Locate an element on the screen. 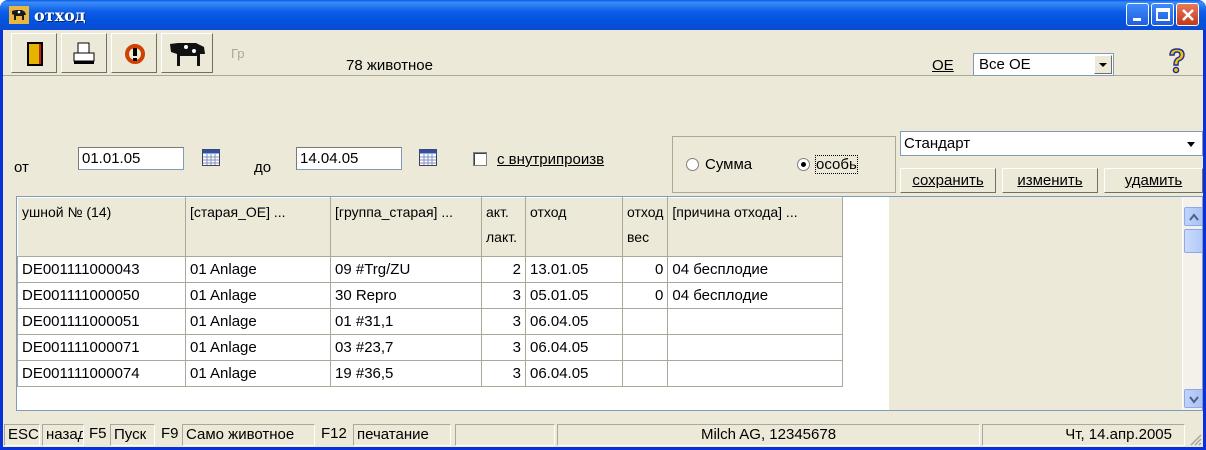 Image resolution: width=1206 pixels, height=450 pixels. sum-radio is located at coordinates (692, 164).